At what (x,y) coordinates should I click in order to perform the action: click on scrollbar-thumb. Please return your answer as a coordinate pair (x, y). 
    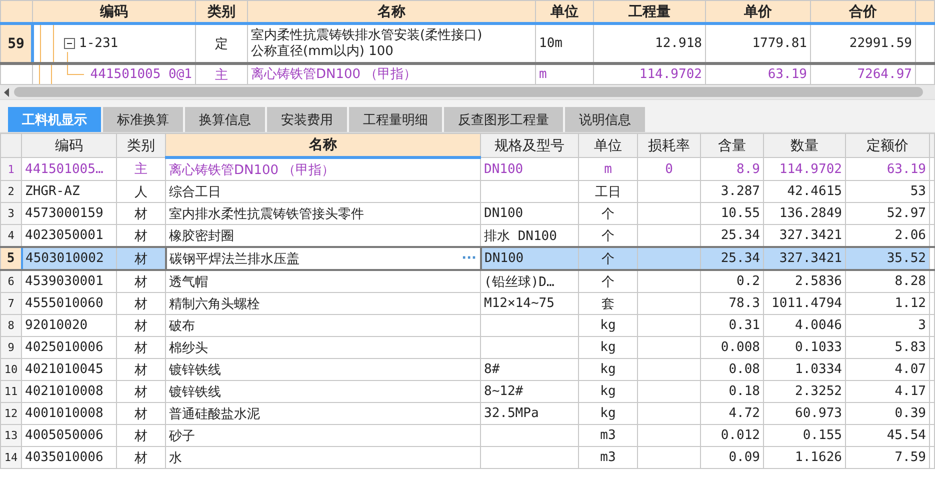
    Looking at the image, I should click on (468, 92).